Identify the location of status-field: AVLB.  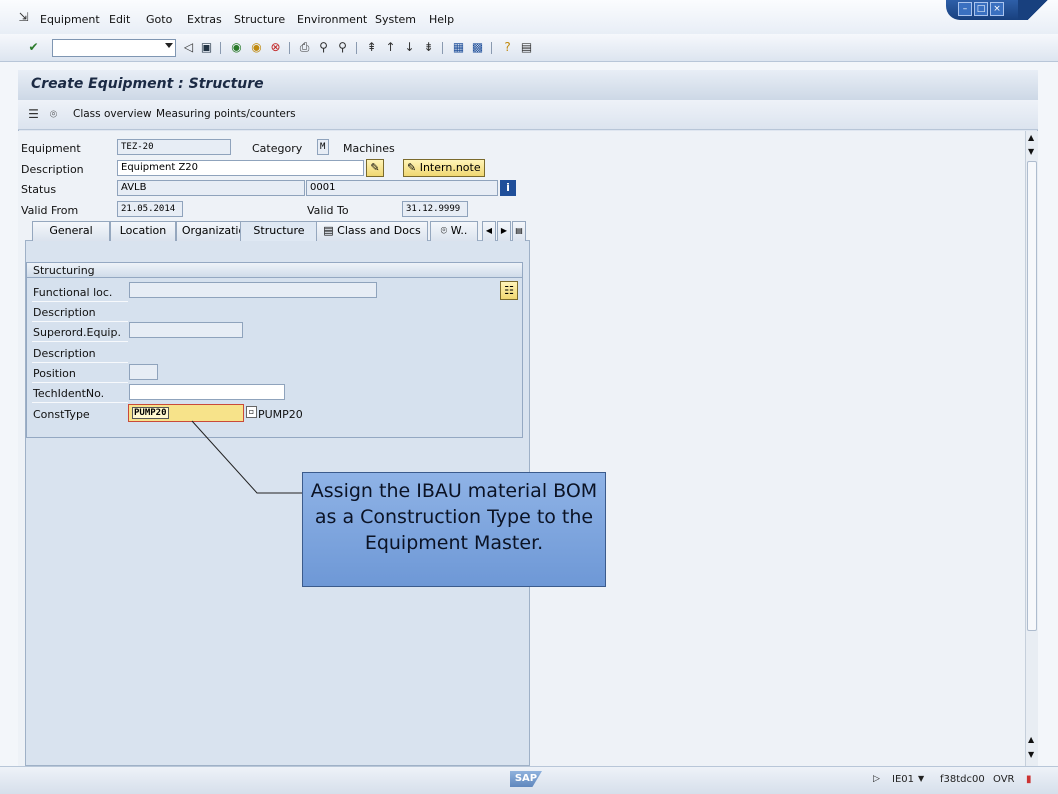
(211, 188).